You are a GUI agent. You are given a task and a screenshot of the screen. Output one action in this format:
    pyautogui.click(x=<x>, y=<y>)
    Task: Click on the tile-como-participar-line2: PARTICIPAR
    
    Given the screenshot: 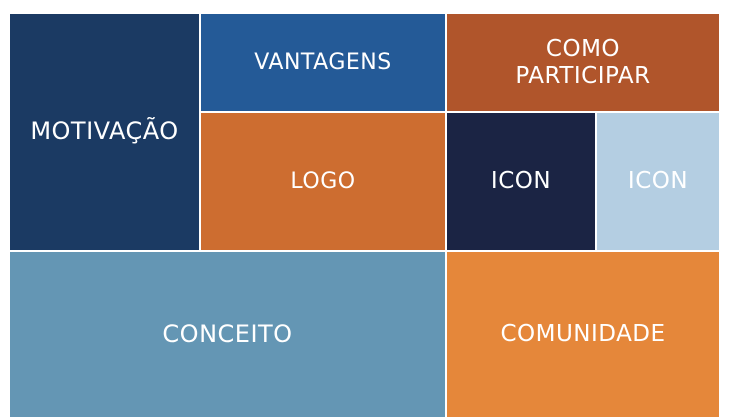 What is the action you would take?
    pyautogui.click(x=583, y=75)
    